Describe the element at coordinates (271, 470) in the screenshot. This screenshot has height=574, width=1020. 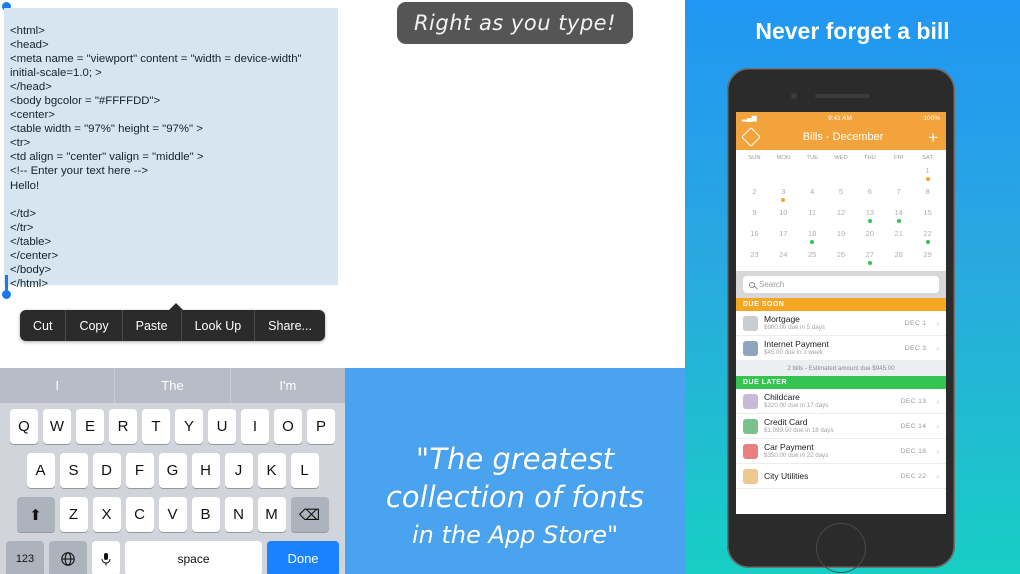
I see `key-K: K` at that location.